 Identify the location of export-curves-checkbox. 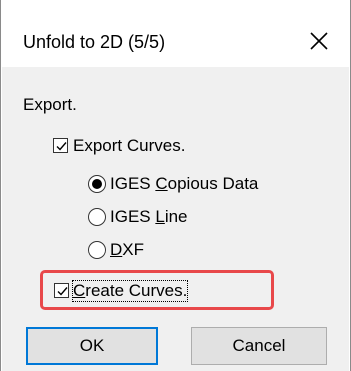
(60, 145).